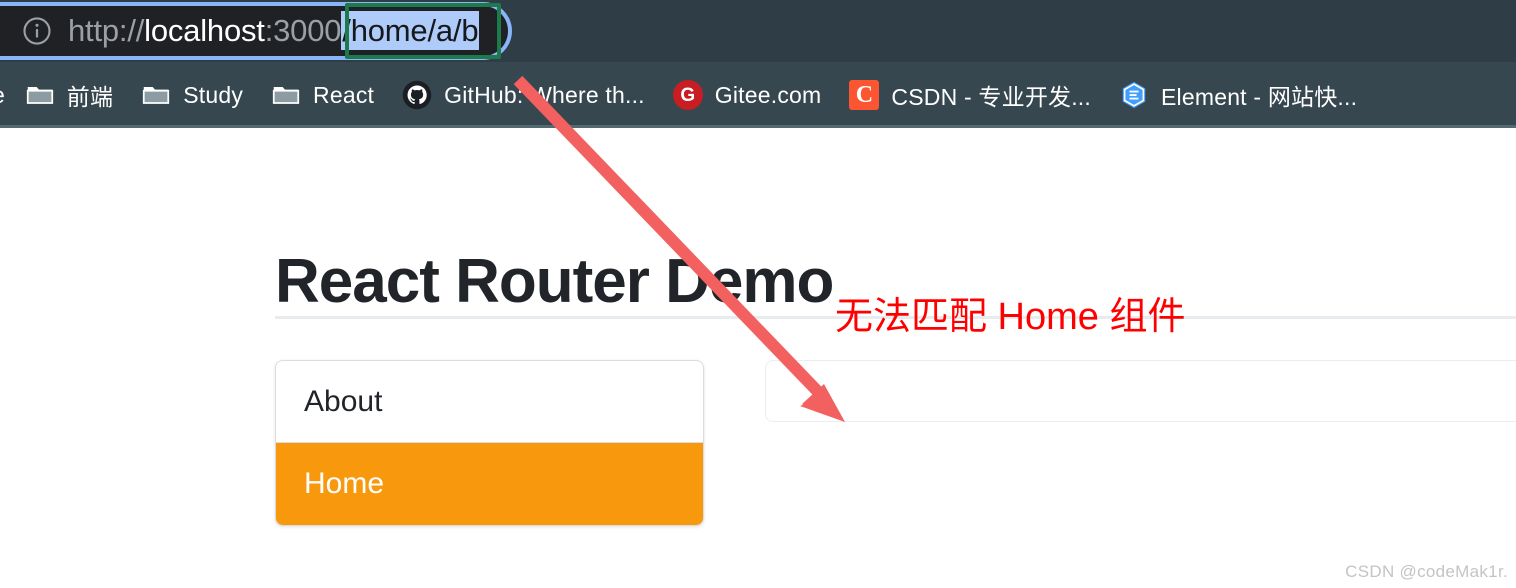  Describe the element at coordinates (343, 401) in the screenshot. I see `nav-link-label: About` at that location.